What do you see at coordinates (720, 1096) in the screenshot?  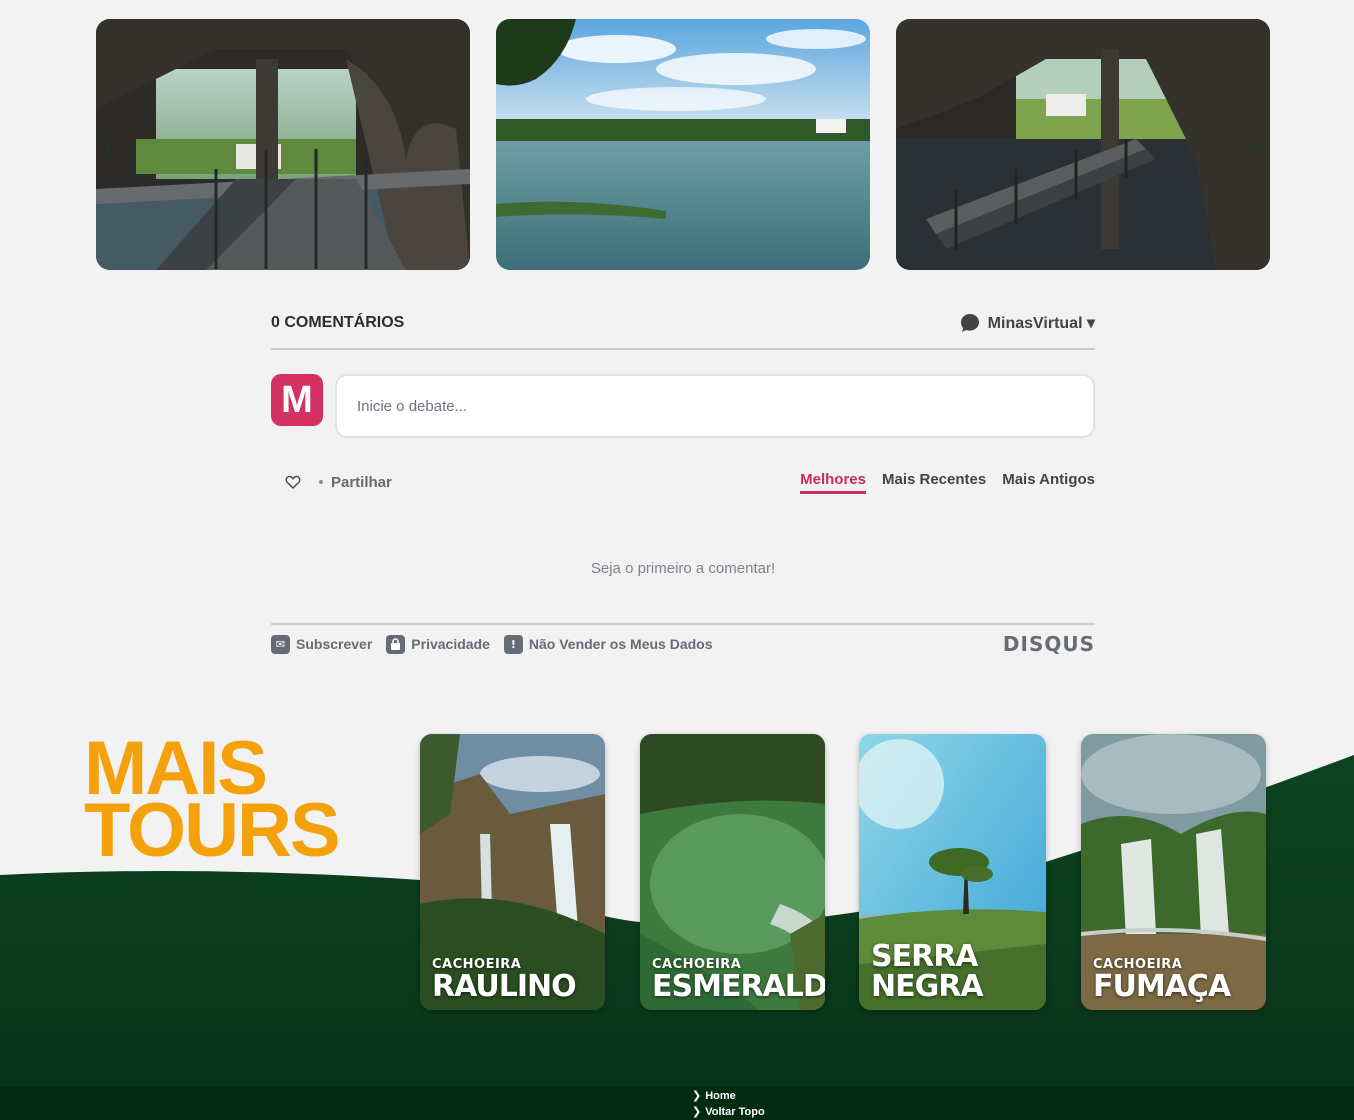 I see `footer-link-label: Home` at bounding box center [720, 1096].